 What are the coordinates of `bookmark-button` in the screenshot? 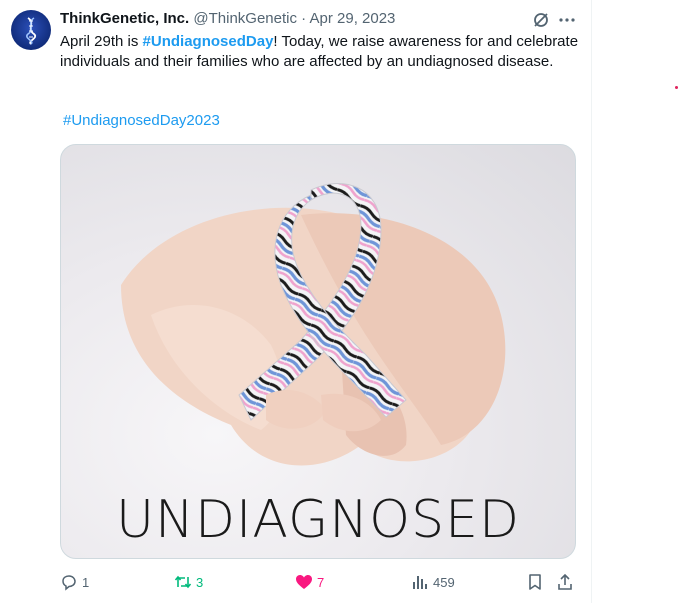 It's located at (537, 582).